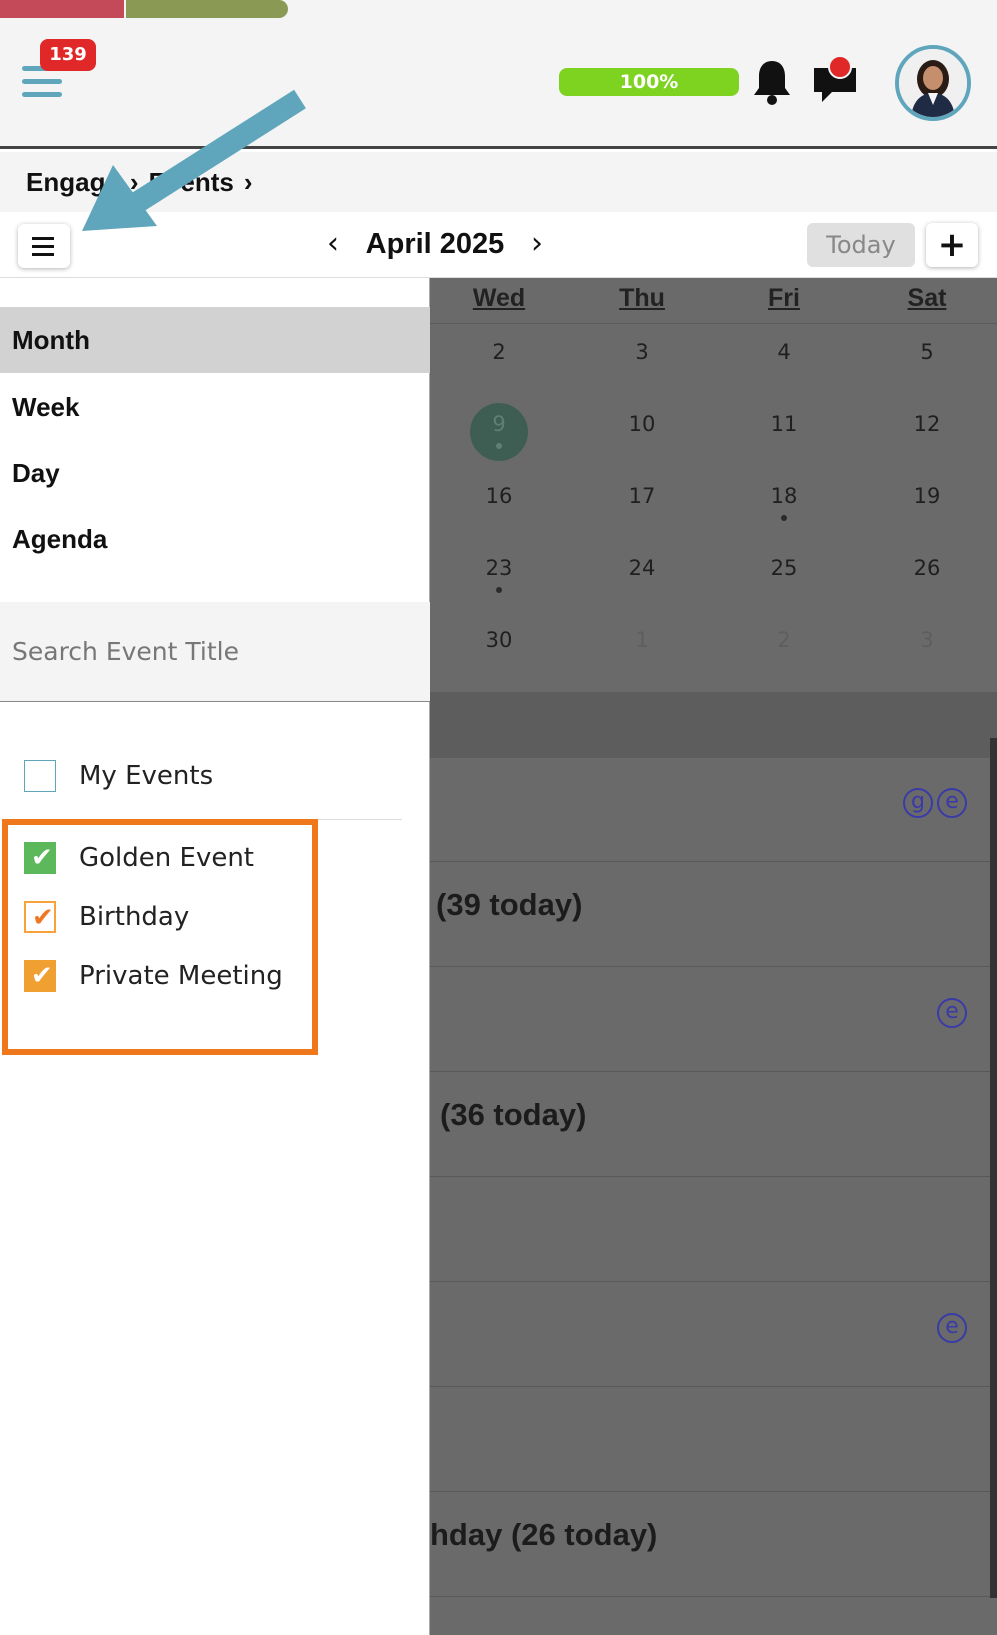 The image size is (997, 1635). What do you see at coordinates (784, 496) in the screenshot?
I see `calendar-day: 18` at bounding box center [784, 496].